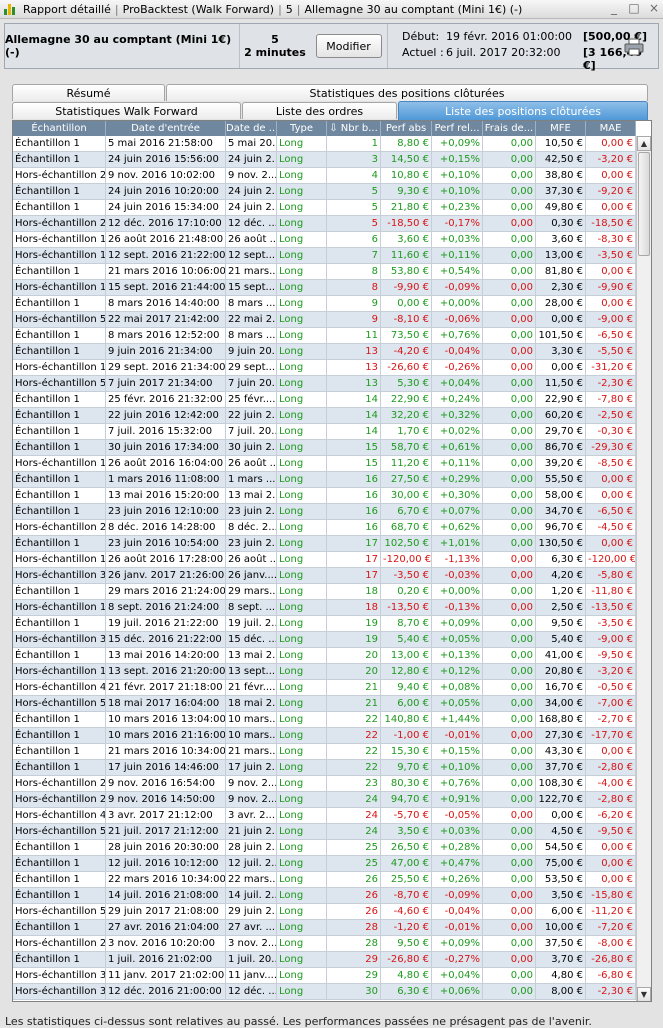  What do you see at coordinates (407, 92) in the screenshot?
I see `tab-stats-positions: Statistiques des positions clôturées` at bounding box center [407, 92].